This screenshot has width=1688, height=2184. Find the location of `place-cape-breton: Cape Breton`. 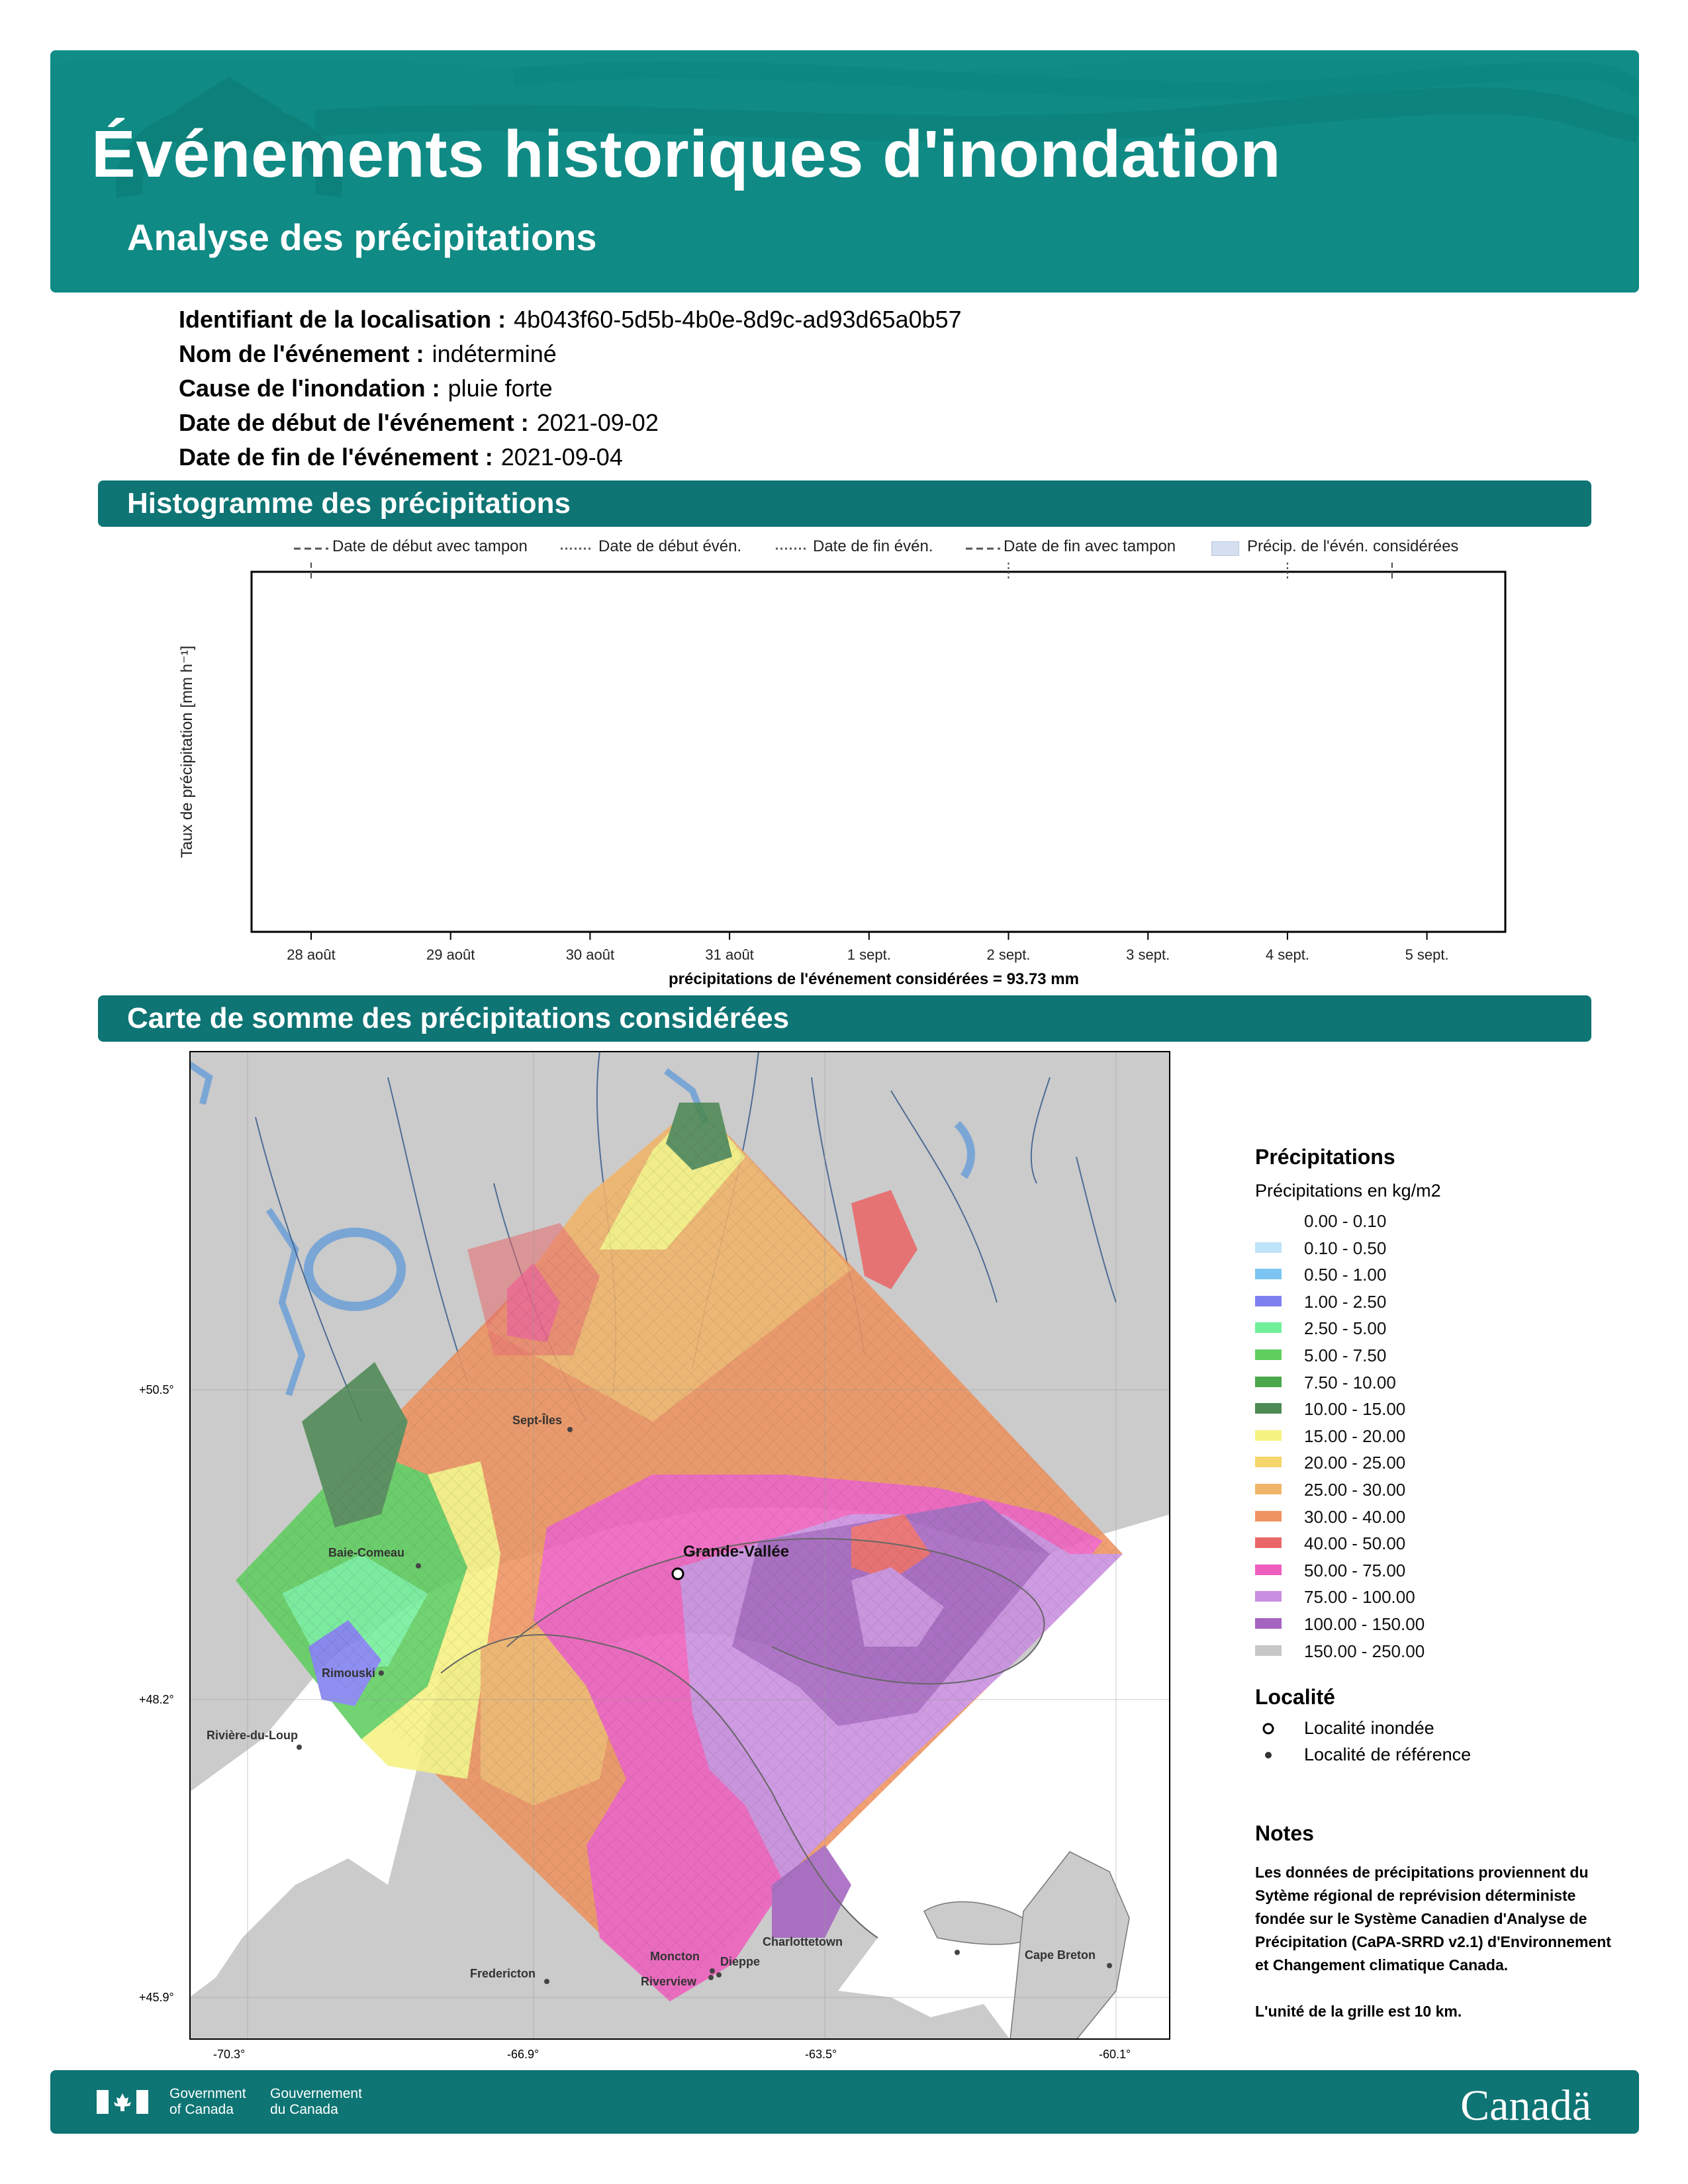

place-cape-breton: Cape Breton is located at coordinates (1060, 1955).